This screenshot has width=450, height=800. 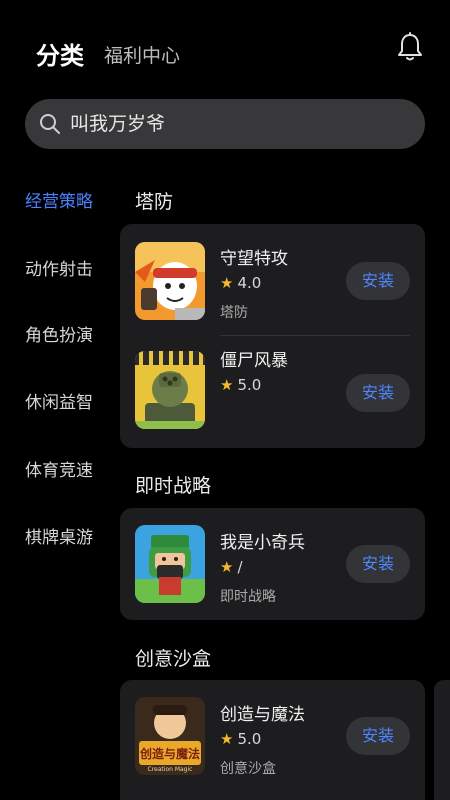 What do you see at coordinates (170, 769) in the screenshot?
I see `icon-logo-subtext: Creation Magic` at bounding box center [170, 769].